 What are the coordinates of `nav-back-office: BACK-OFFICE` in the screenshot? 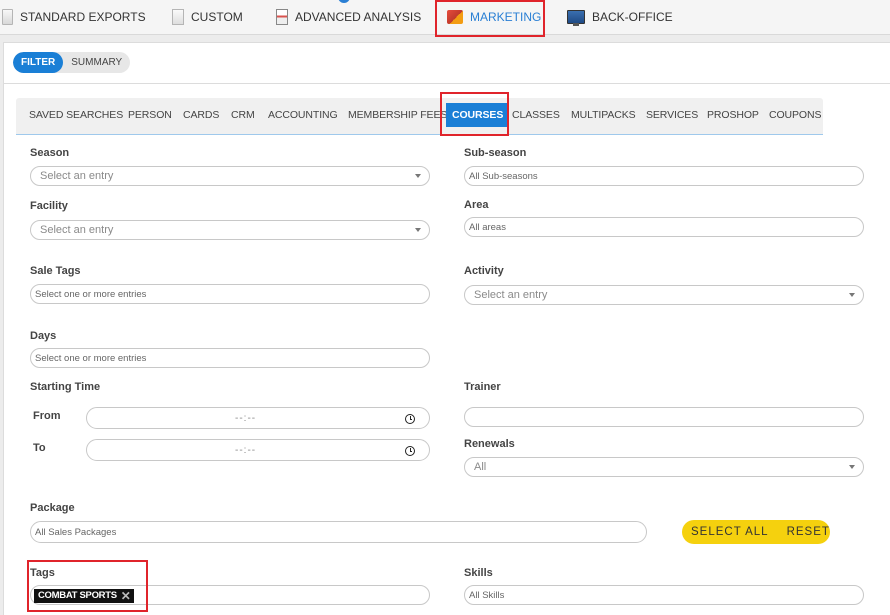 It's located at (620, 16).